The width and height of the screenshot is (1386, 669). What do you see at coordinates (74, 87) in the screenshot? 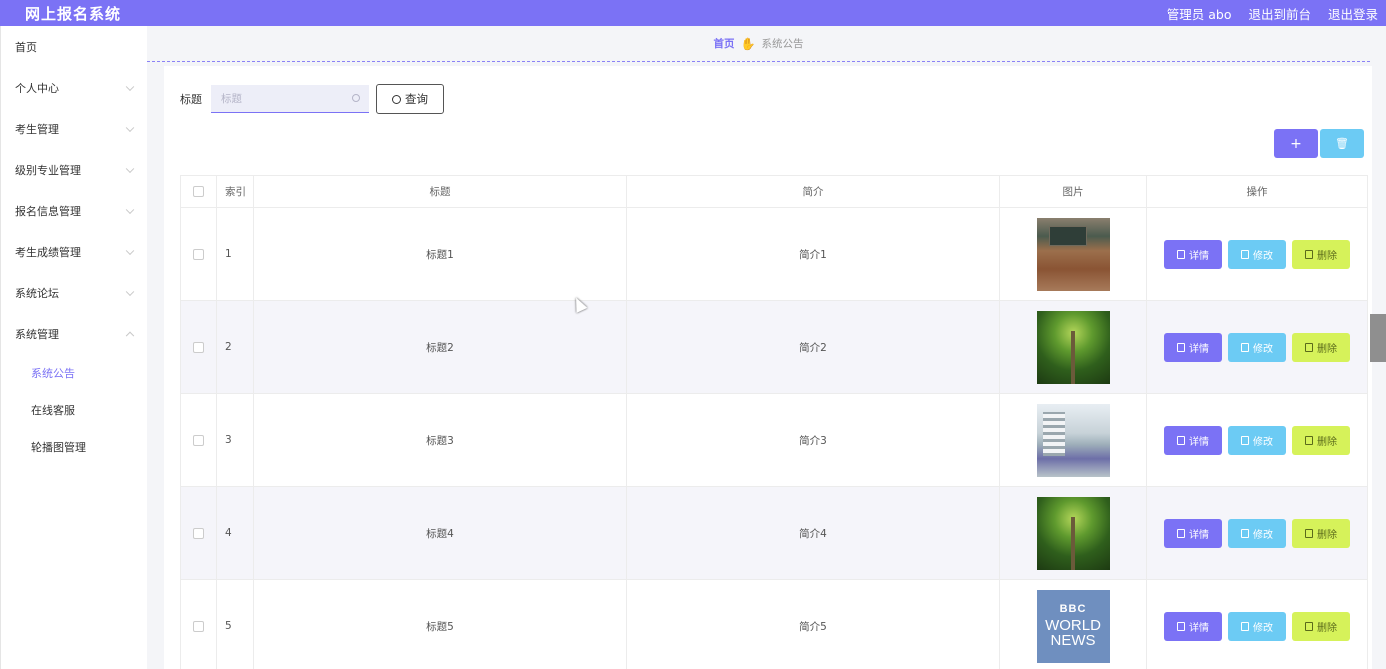
I see `sidebar-item-personal-center: 个人中心` at bounding box center [74, 87].